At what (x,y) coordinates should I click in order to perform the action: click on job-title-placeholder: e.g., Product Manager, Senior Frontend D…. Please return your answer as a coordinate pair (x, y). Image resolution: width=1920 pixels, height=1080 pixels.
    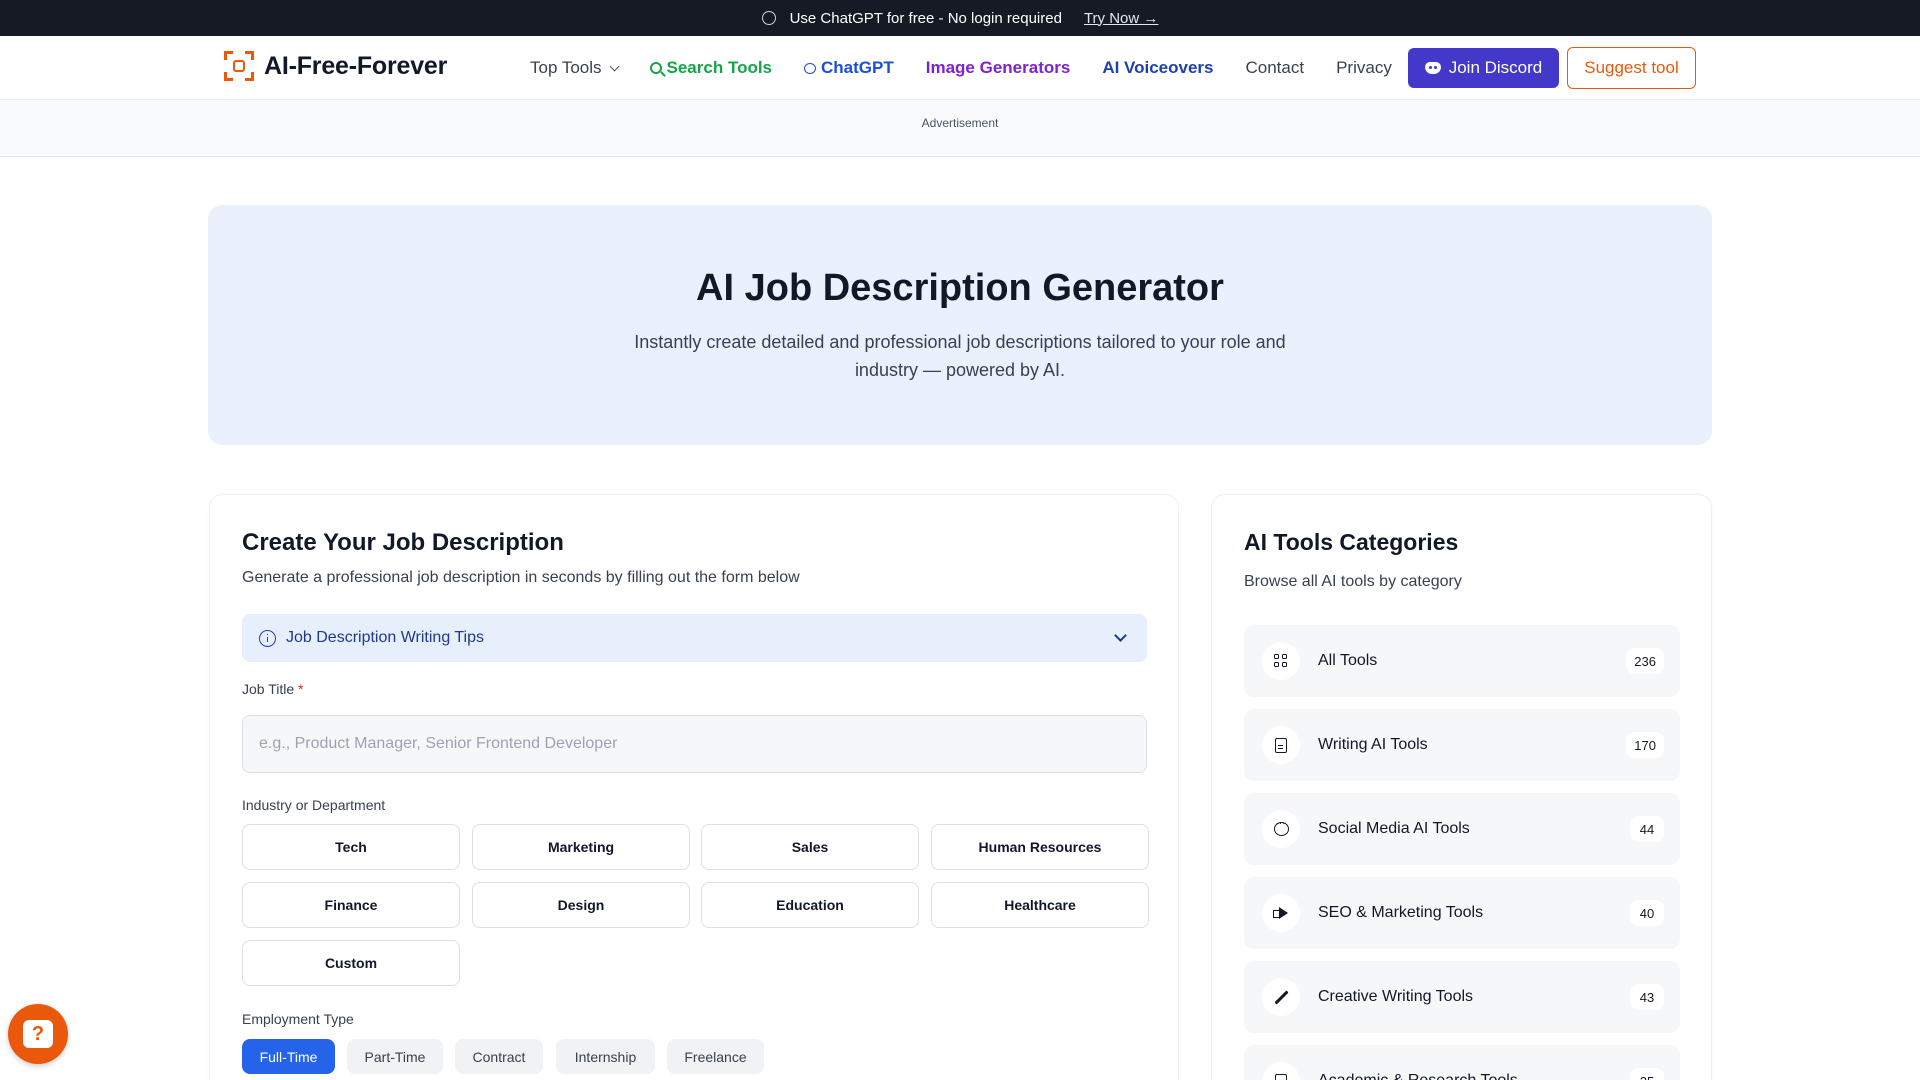
    Looking at the image, I should click on (438, 743).